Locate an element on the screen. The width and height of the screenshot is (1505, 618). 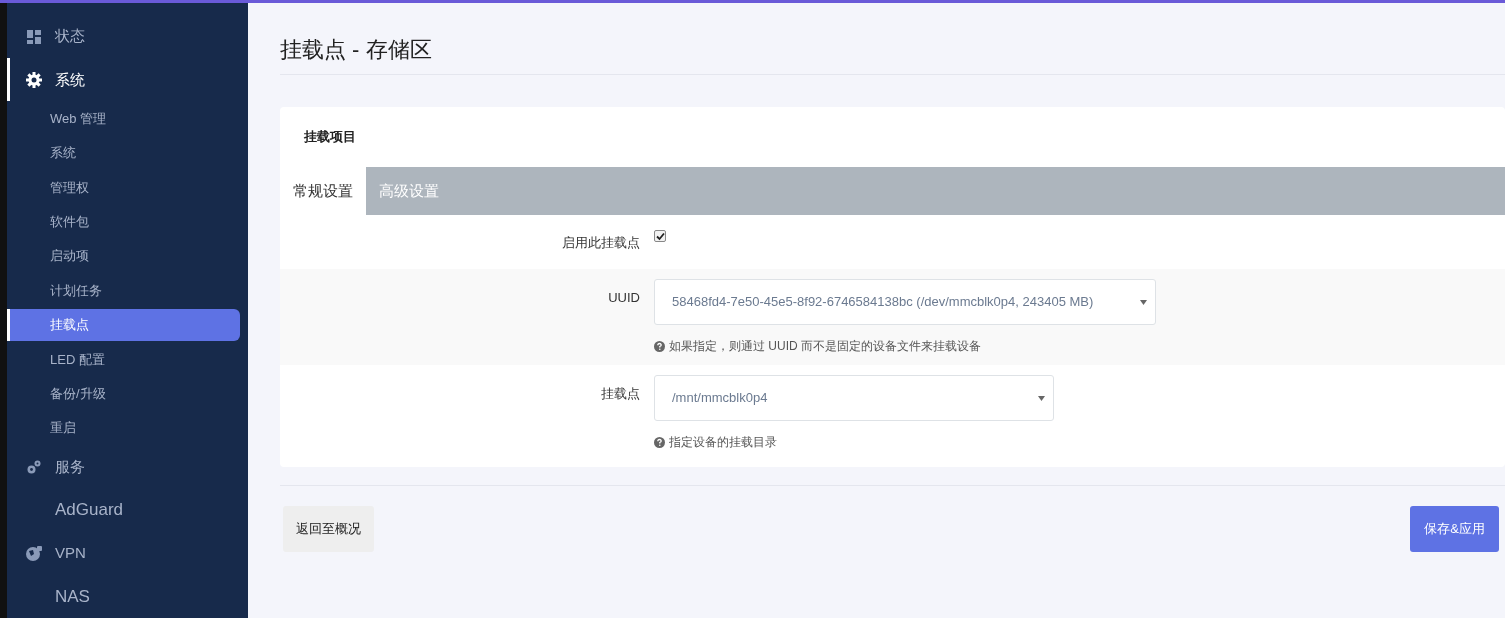
sidebar-item: 计划任务 is located at coordinates (123, 290).